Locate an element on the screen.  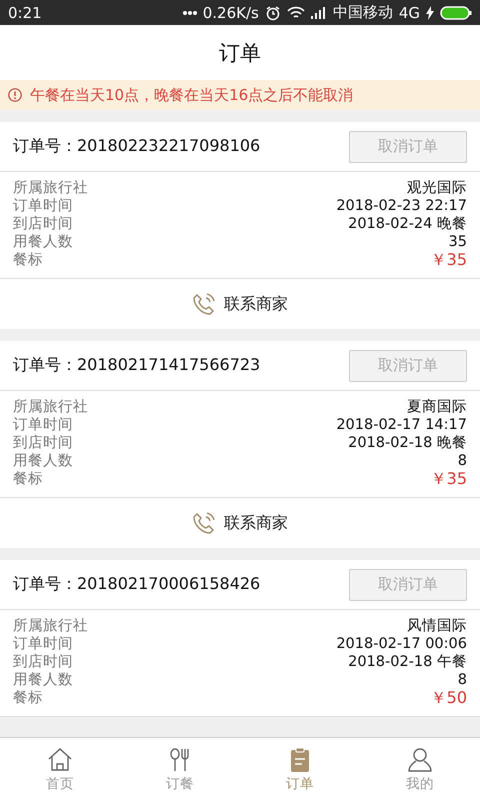
network-type: 4G is located at coordinates (409, 13).